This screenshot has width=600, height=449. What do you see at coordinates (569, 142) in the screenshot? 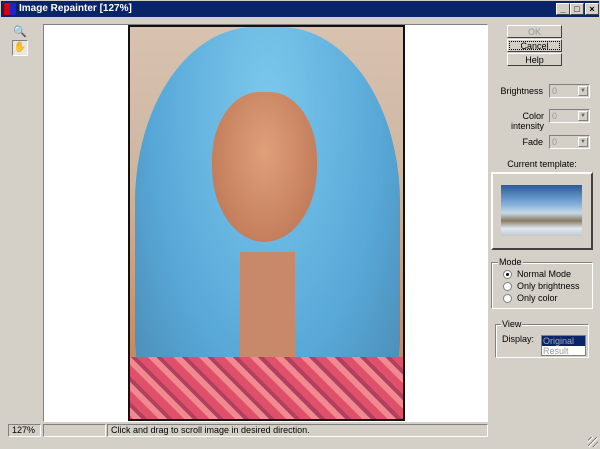
I see `fade-combo: 0 ▼` at bounding box center [569, 142].